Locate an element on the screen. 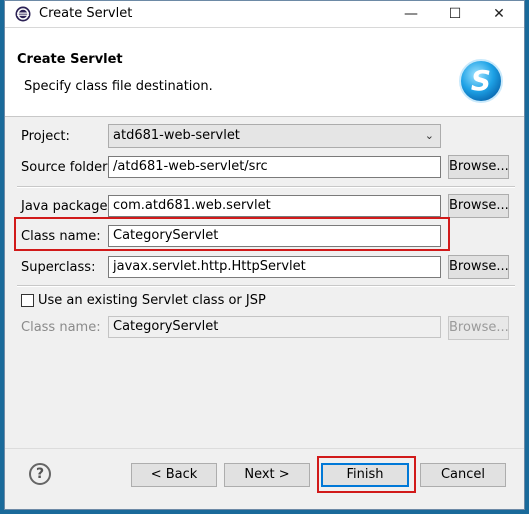  servlet-s-logo-icon: S is located at coordinates (481, 81).